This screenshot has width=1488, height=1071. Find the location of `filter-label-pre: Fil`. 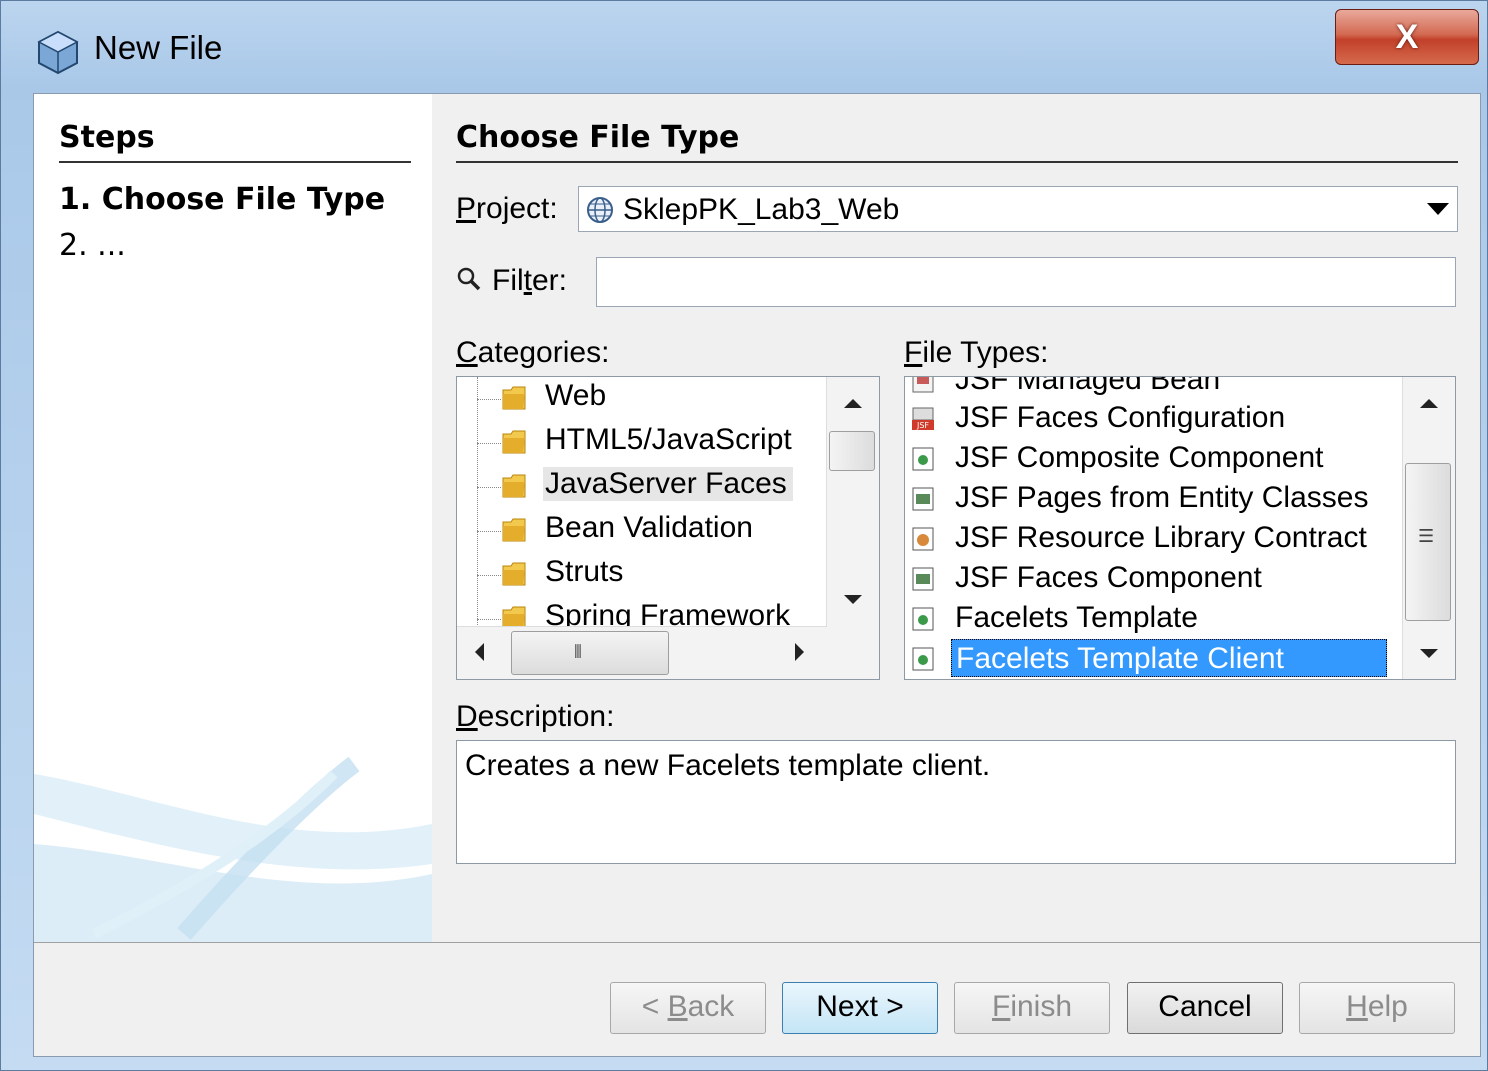

filter-label-pre: Fil is located at coordinates (508, 280).